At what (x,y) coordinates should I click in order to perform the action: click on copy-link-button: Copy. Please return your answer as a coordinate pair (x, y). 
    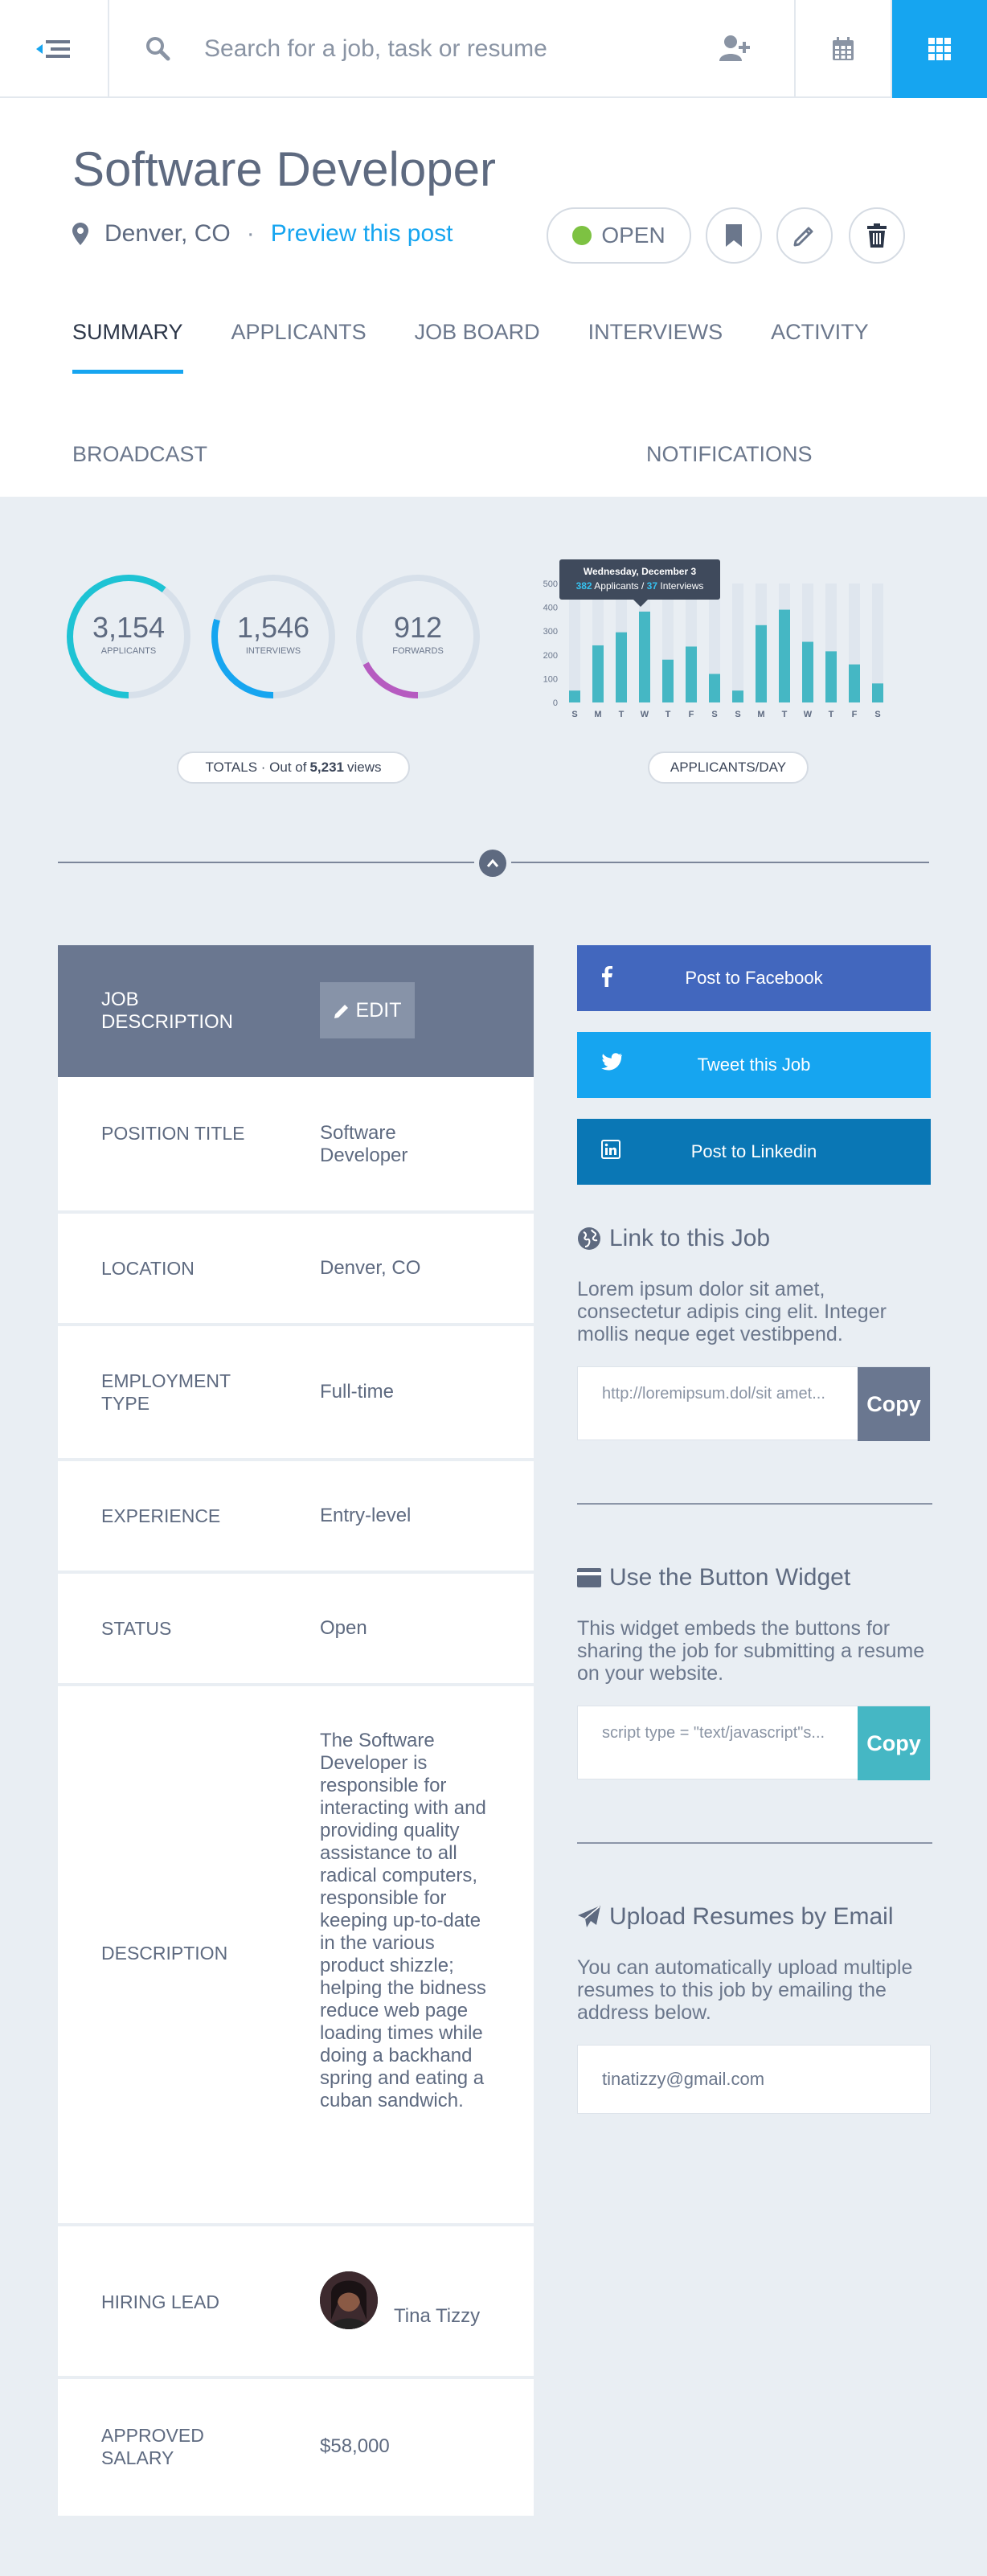
    Looking at the image, I should click on (894, 1404).